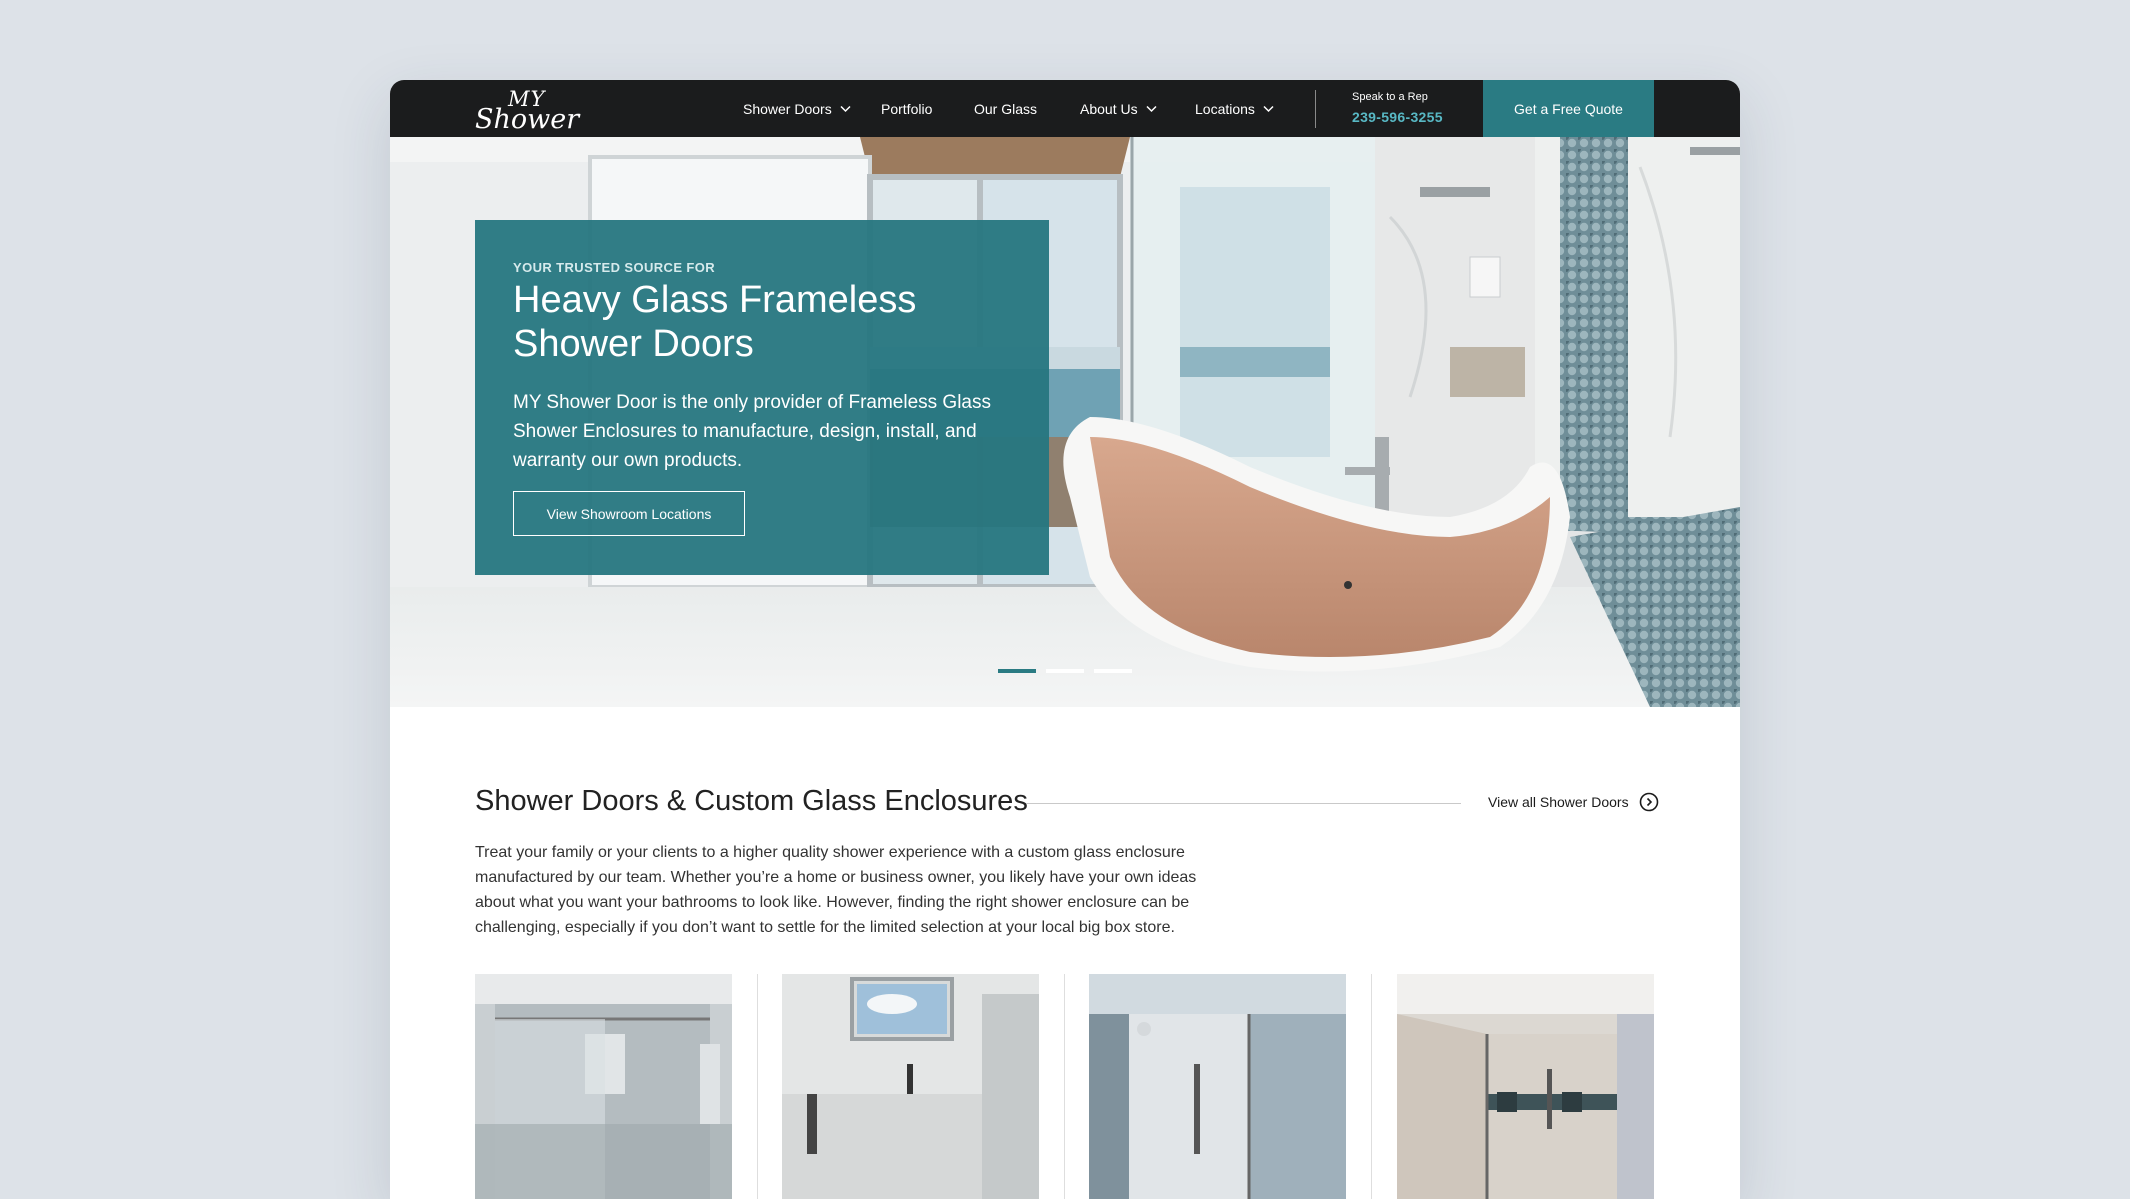  I want to click on nav-item-shower-doors: Shower Doors, so click(797, 109).